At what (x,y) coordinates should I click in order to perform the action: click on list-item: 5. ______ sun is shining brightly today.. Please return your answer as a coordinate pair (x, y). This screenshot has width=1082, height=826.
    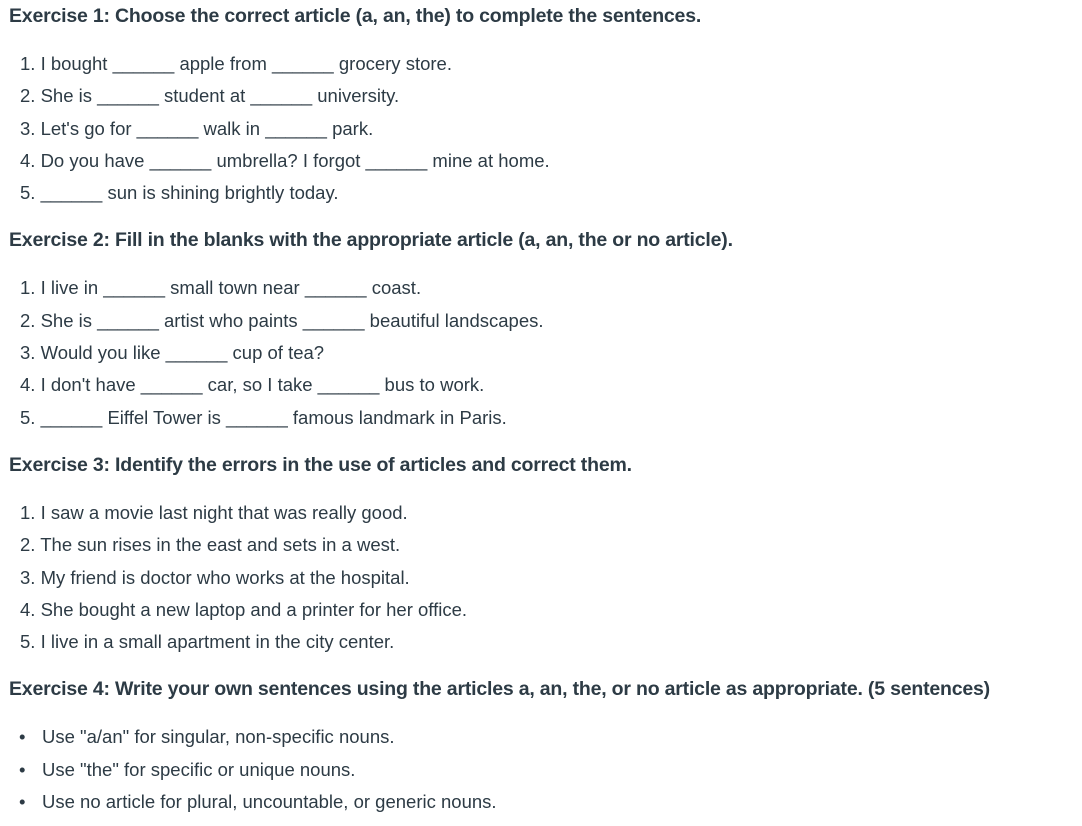
    Looking at the image, I should click on (179, 193).